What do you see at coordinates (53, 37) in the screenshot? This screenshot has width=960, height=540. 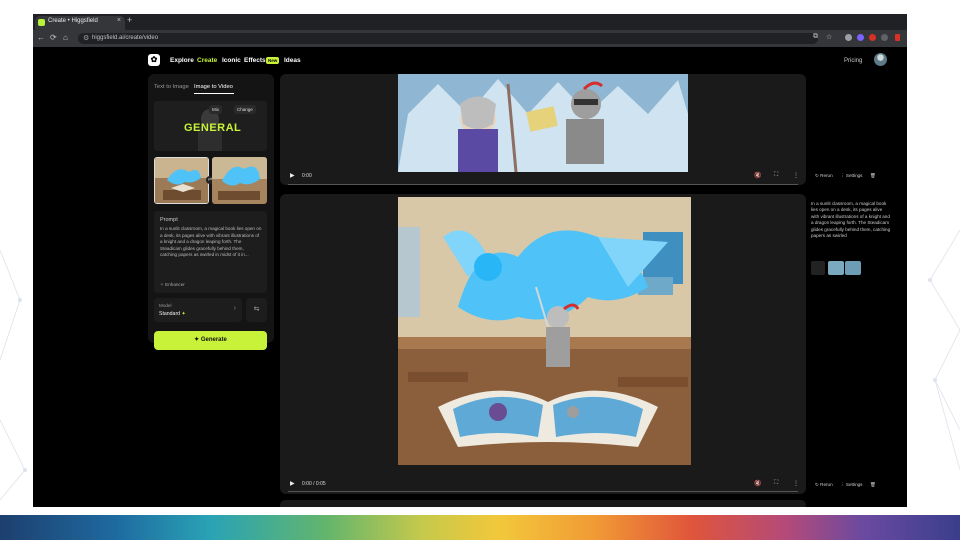 I see `reload-icon: ⟳` at bounding box center [53, 37].